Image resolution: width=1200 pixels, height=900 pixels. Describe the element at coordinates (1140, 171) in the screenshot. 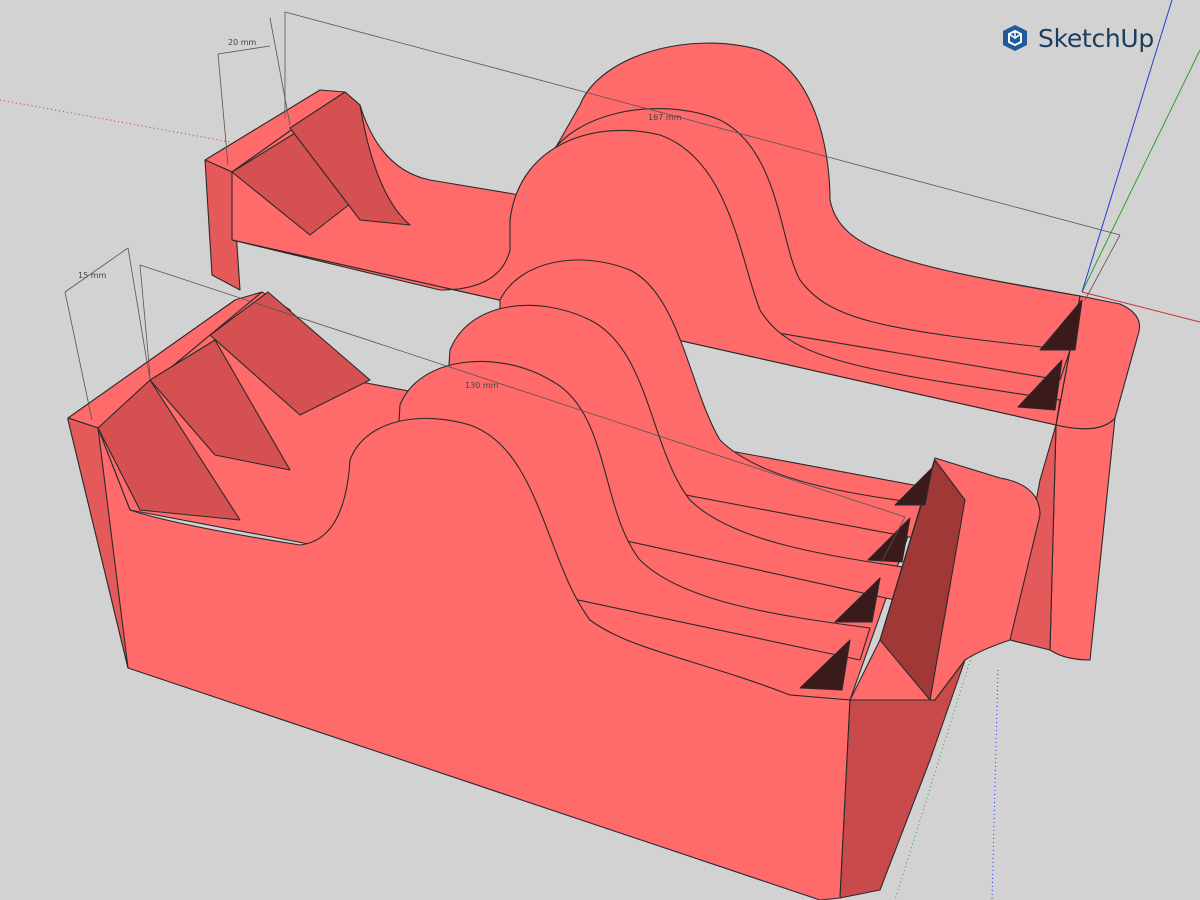

I see `green-axis-solid` at that location.